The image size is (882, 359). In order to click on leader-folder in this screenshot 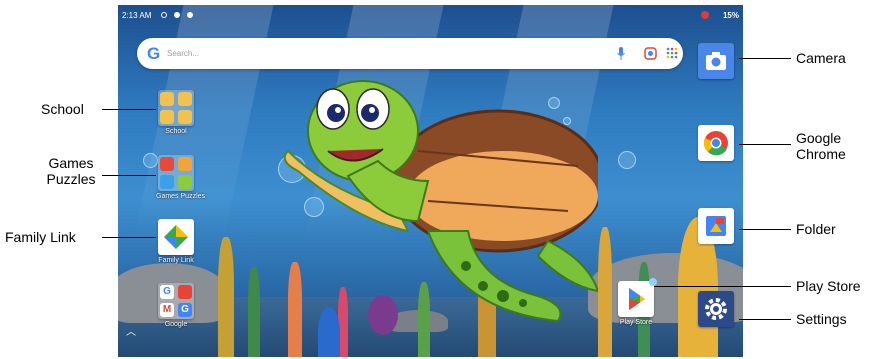, I will do `click(765, 229)`.